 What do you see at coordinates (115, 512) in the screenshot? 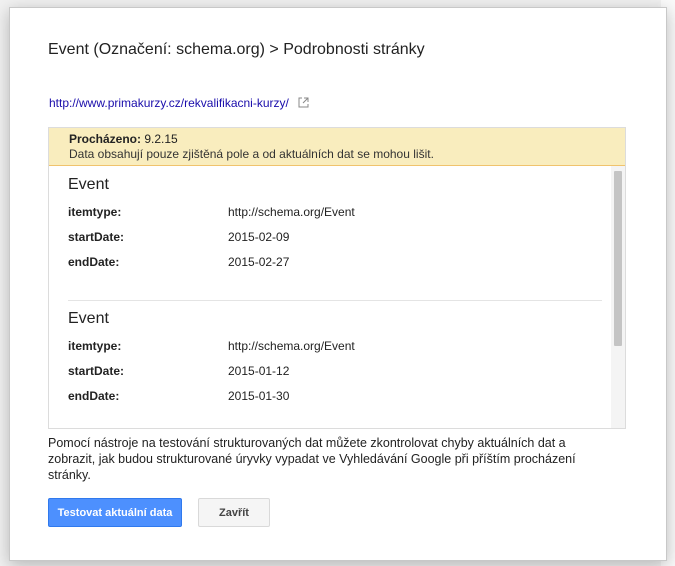
I see `test-live-data-button: Testovat aktuální data` at bounding box center [115, 512].